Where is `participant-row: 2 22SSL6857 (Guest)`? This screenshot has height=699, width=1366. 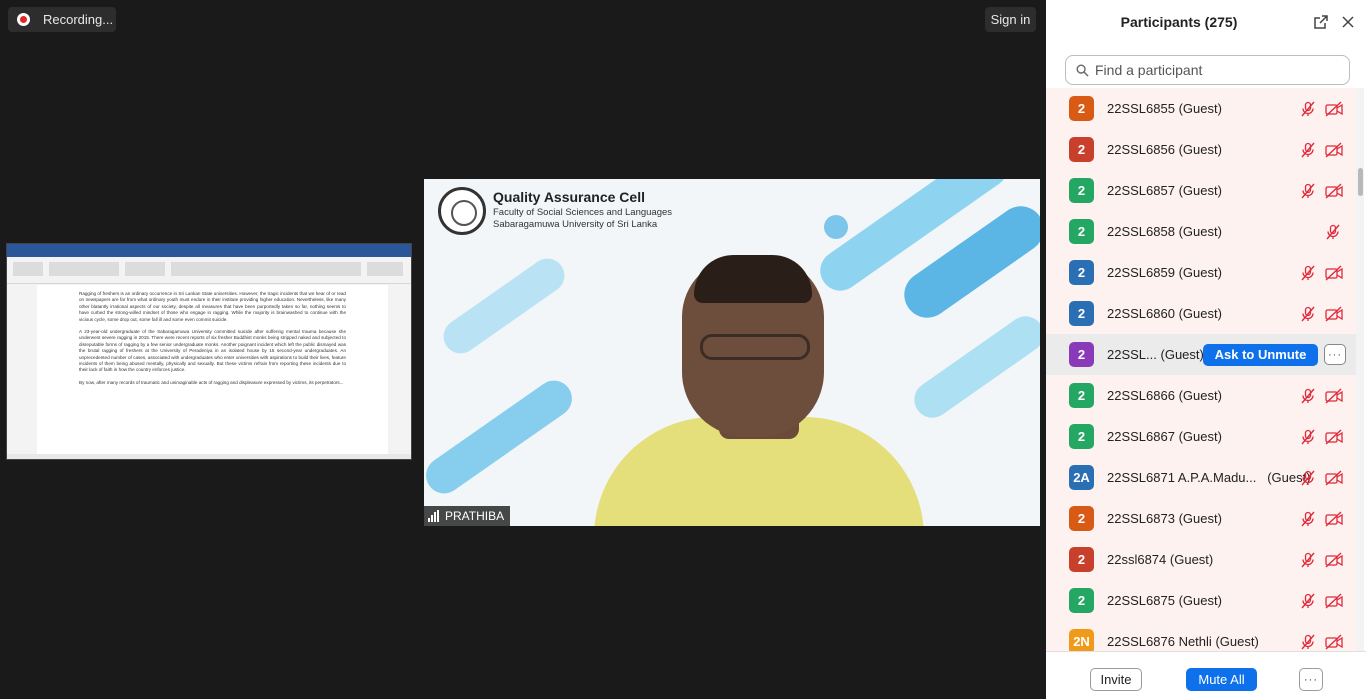
participant-row: 2 22SSL6857 (Guest) is located at coordinates (1201, 190).